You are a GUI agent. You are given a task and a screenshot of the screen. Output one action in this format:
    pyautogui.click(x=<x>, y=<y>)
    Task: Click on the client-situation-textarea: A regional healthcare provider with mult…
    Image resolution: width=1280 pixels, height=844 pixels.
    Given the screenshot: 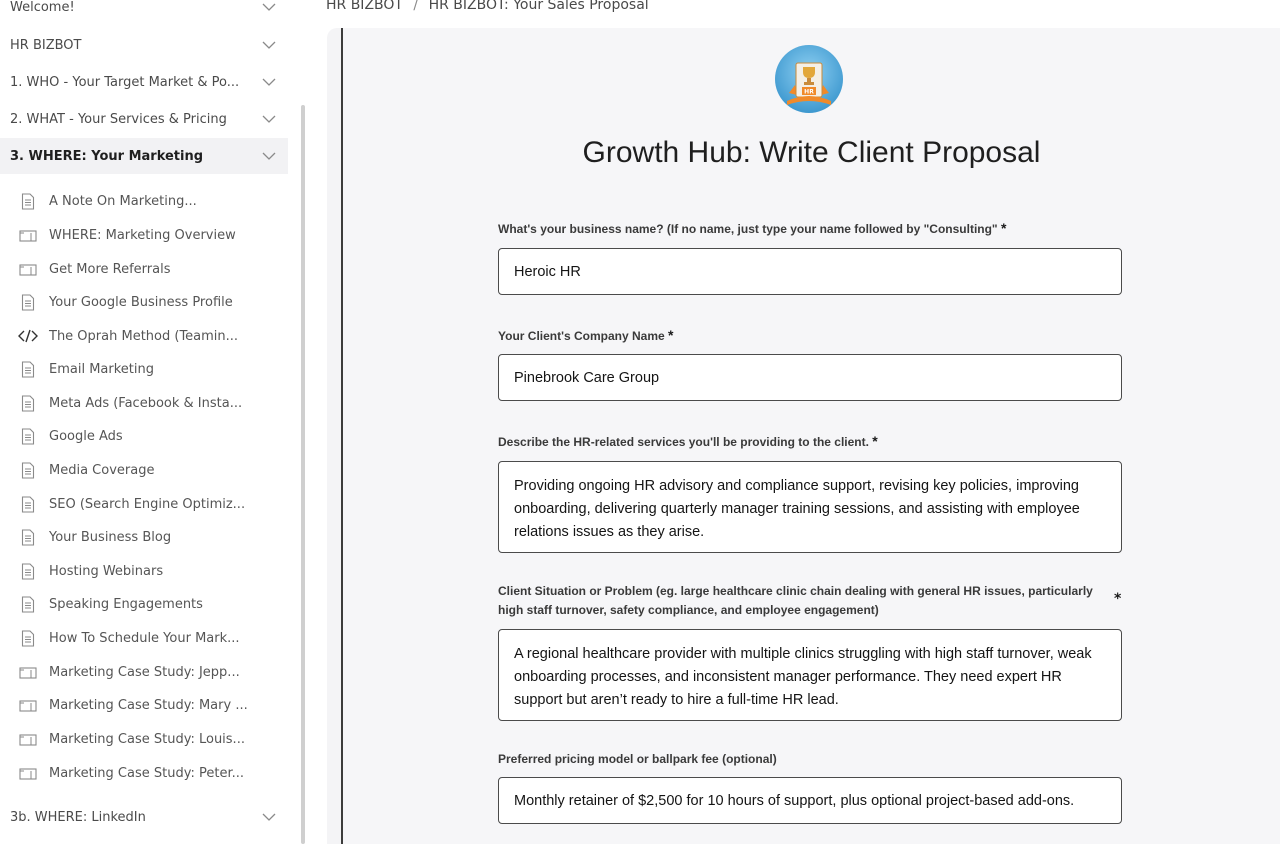 What is the action you would take?
    pyautogui.click(x=810, y=675)
    